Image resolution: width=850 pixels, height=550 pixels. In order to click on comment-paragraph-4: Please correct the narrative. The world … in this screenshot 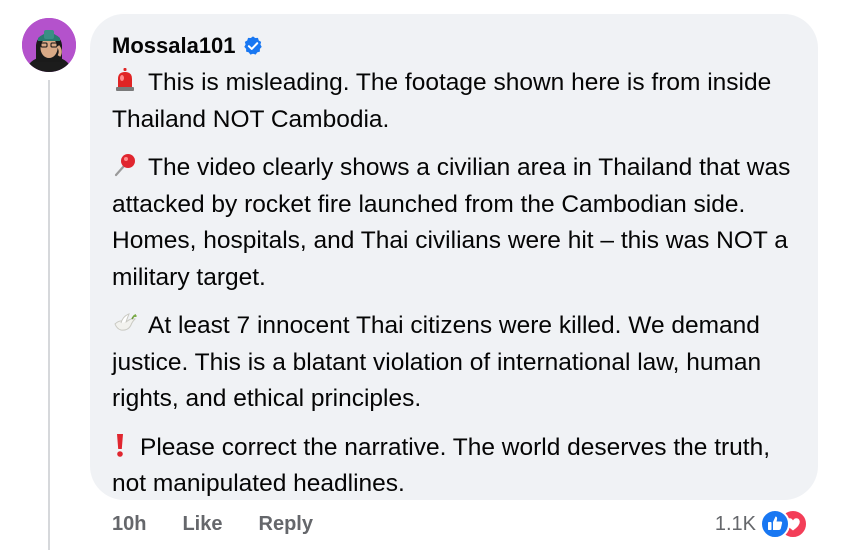, I will do `click(454, 466)`.